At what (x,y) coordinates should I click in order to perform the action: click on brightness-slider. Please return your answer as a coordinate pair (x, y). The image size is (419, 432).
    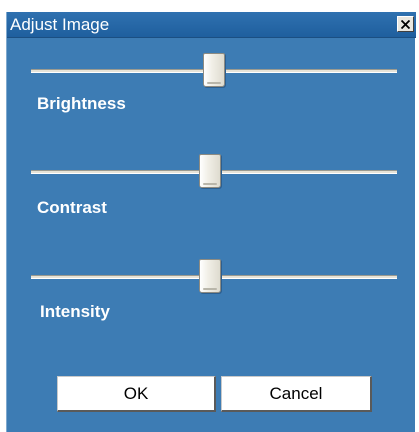
    Looking at the image, I should click on (214, 70).